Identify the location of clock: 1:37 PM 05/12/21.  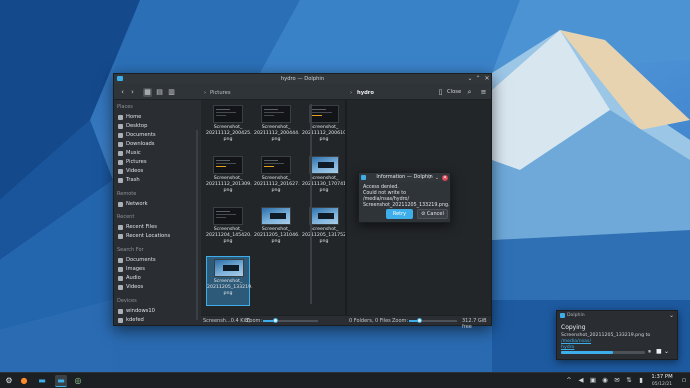
(662, 381).